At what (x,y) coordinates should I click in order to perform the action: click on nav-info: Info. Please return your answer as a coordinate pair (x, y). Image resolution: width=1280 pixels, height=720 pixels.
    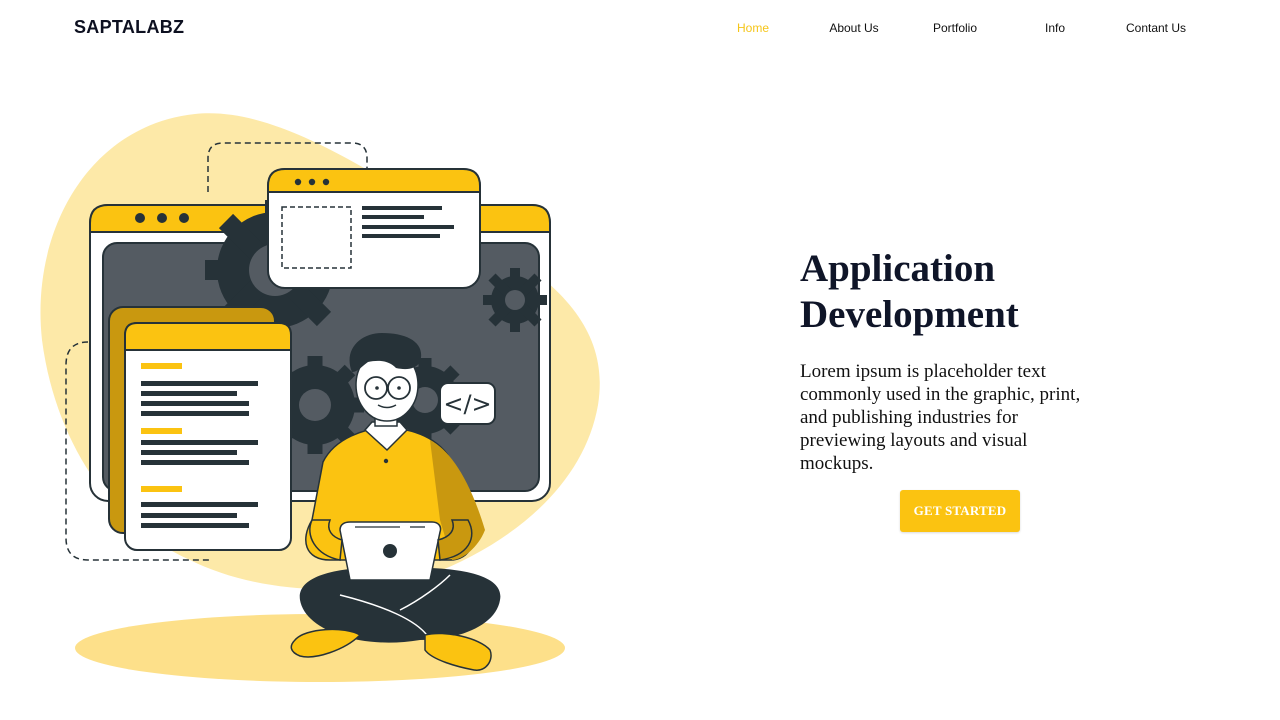
    Looking at the image, I should click on (1055, 28).